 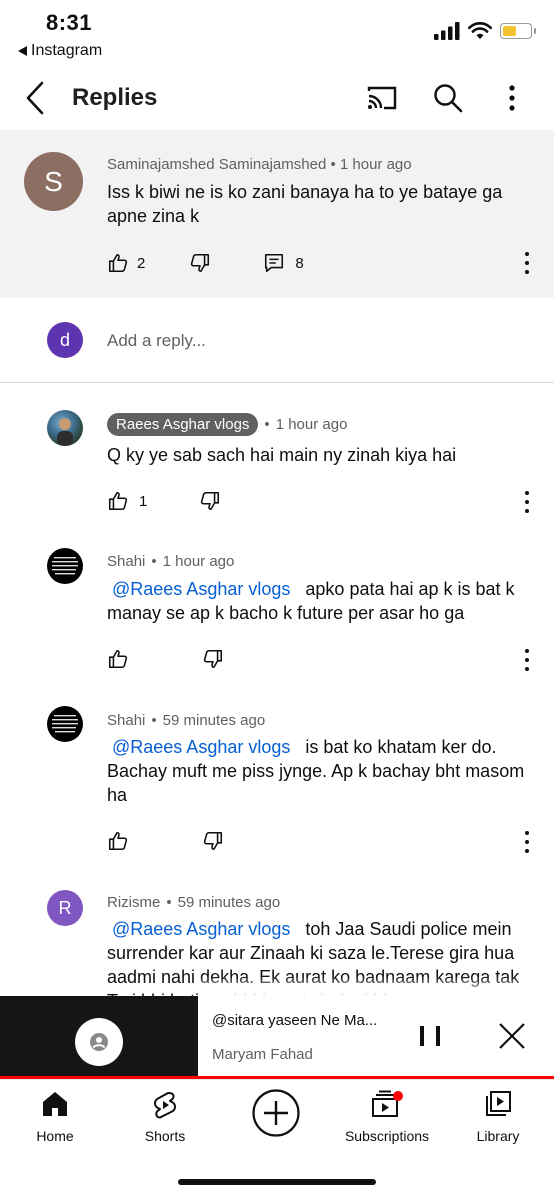 I want to click on comment-meta: Shahi • 59 minutes ago, so click(x=186, y=720).